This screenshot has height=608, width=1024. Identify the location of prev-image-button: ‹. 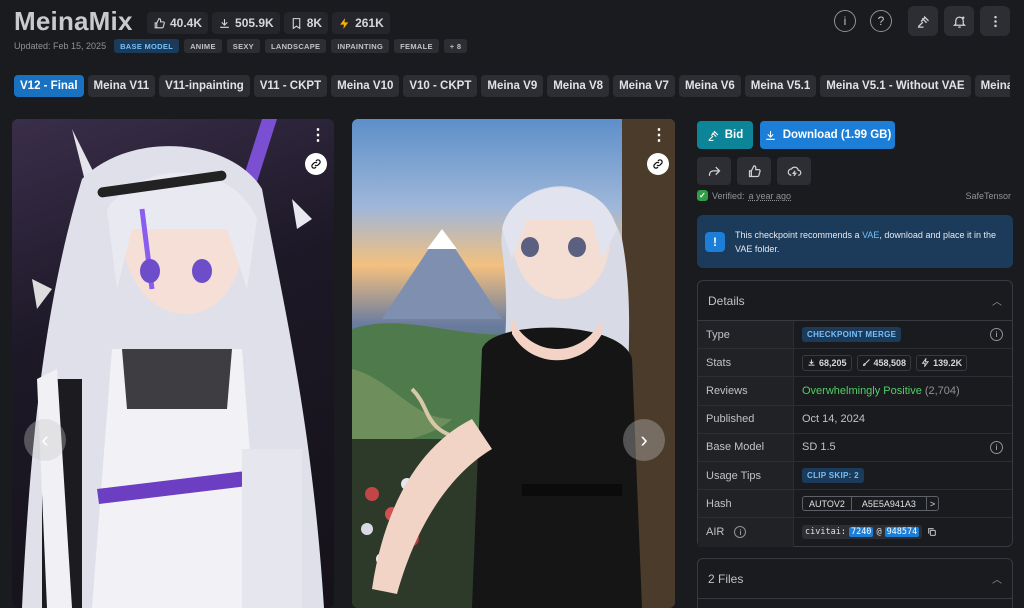
(45, 440).